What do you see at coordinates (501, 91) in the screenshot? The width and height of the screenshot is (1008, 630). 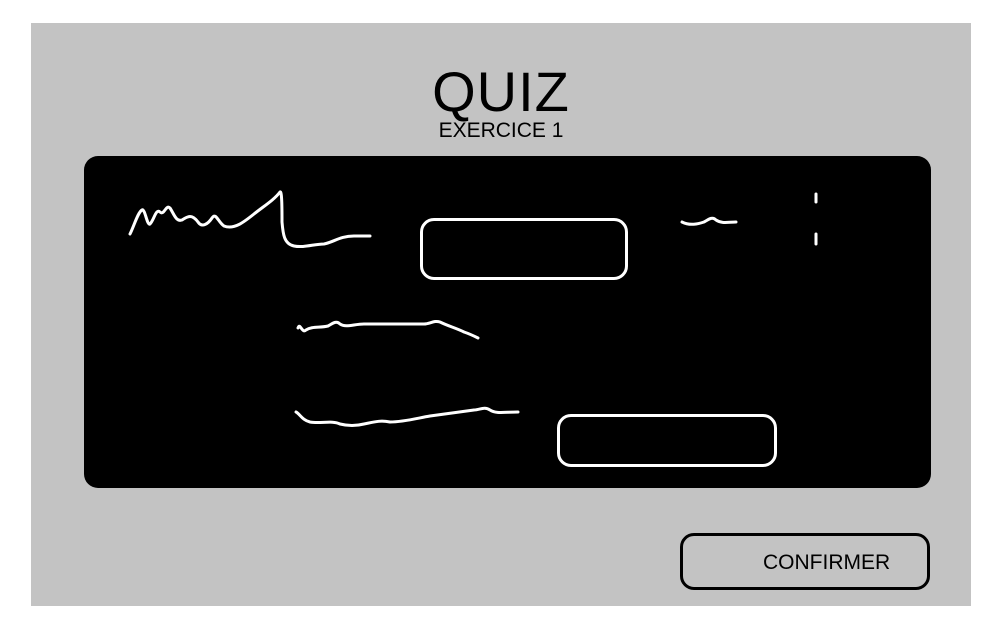 I see `page-title: QUIZ` at bounding box center [501, 91].